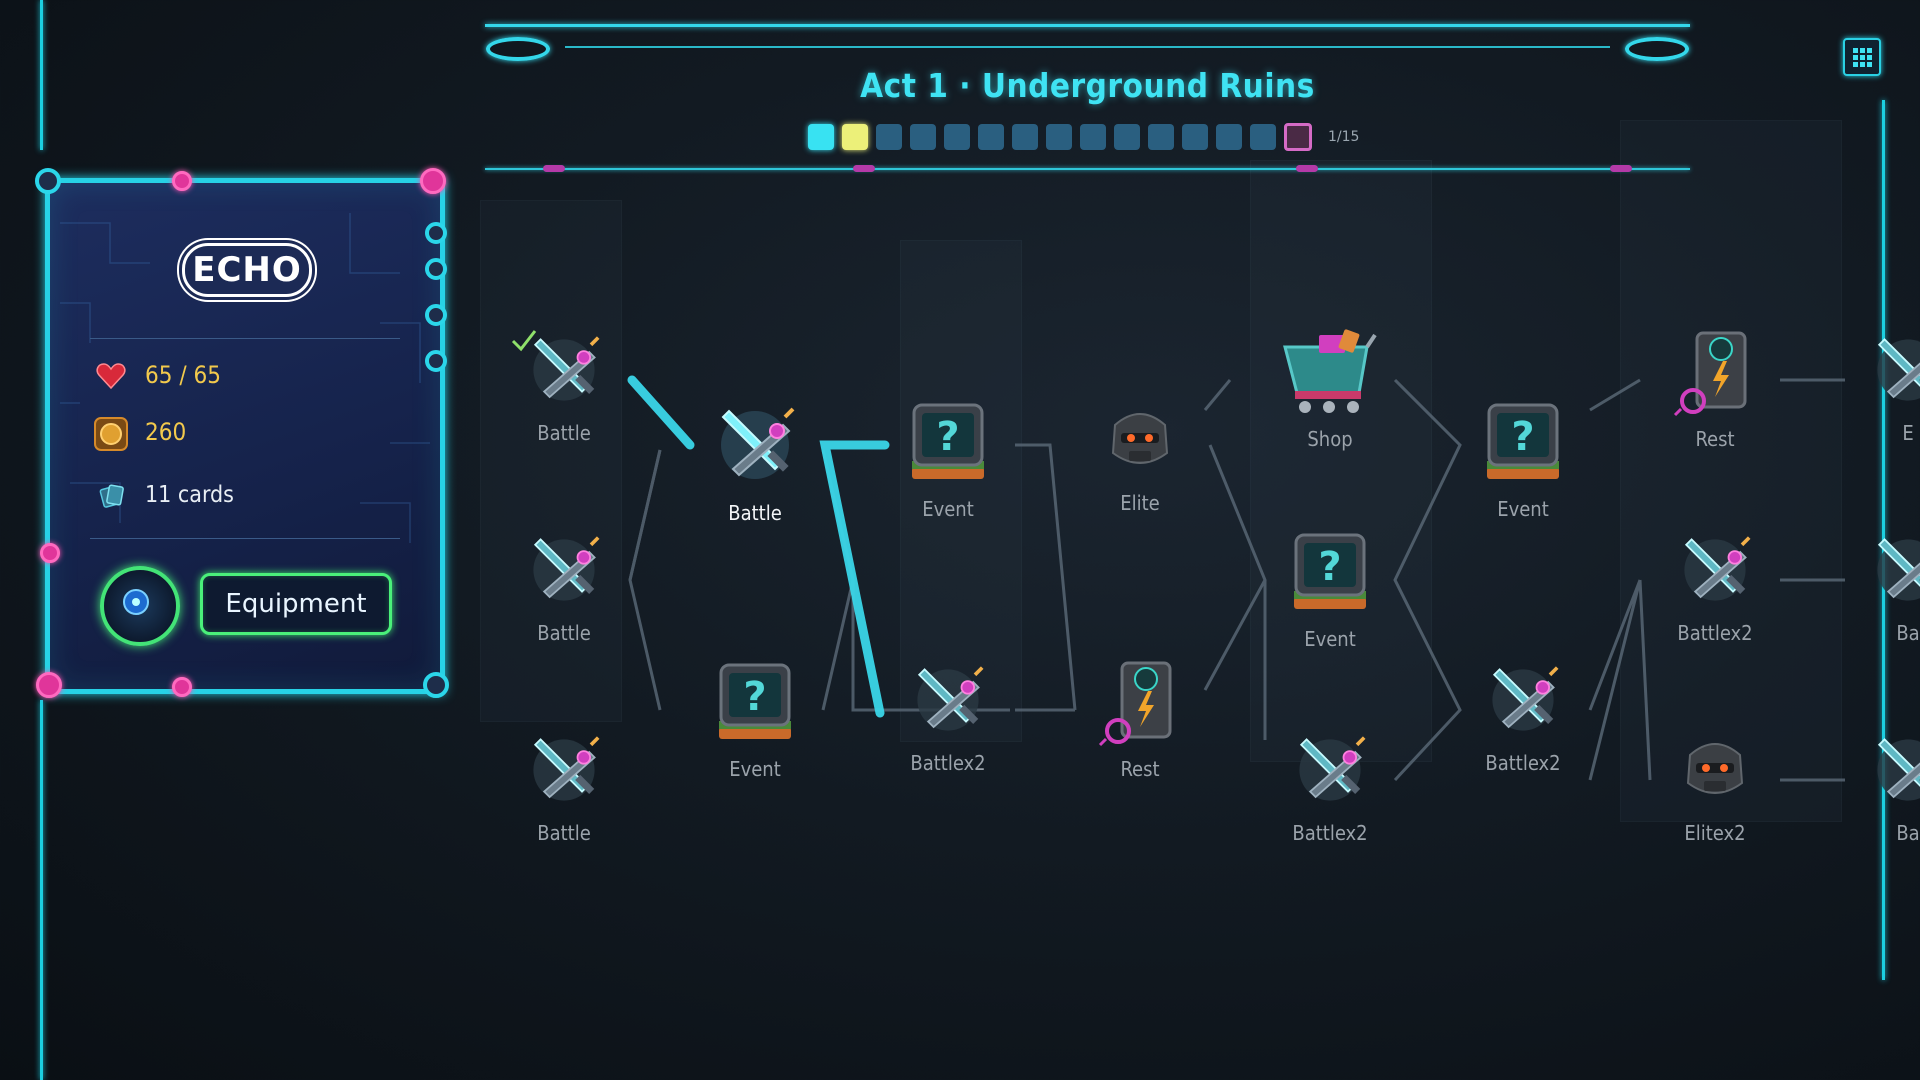 This screenshot has width=1920, height=1080. Describe the element at coordinates (1330, 439) in the screenshot. I see `map-node-label: Shop` at that location.